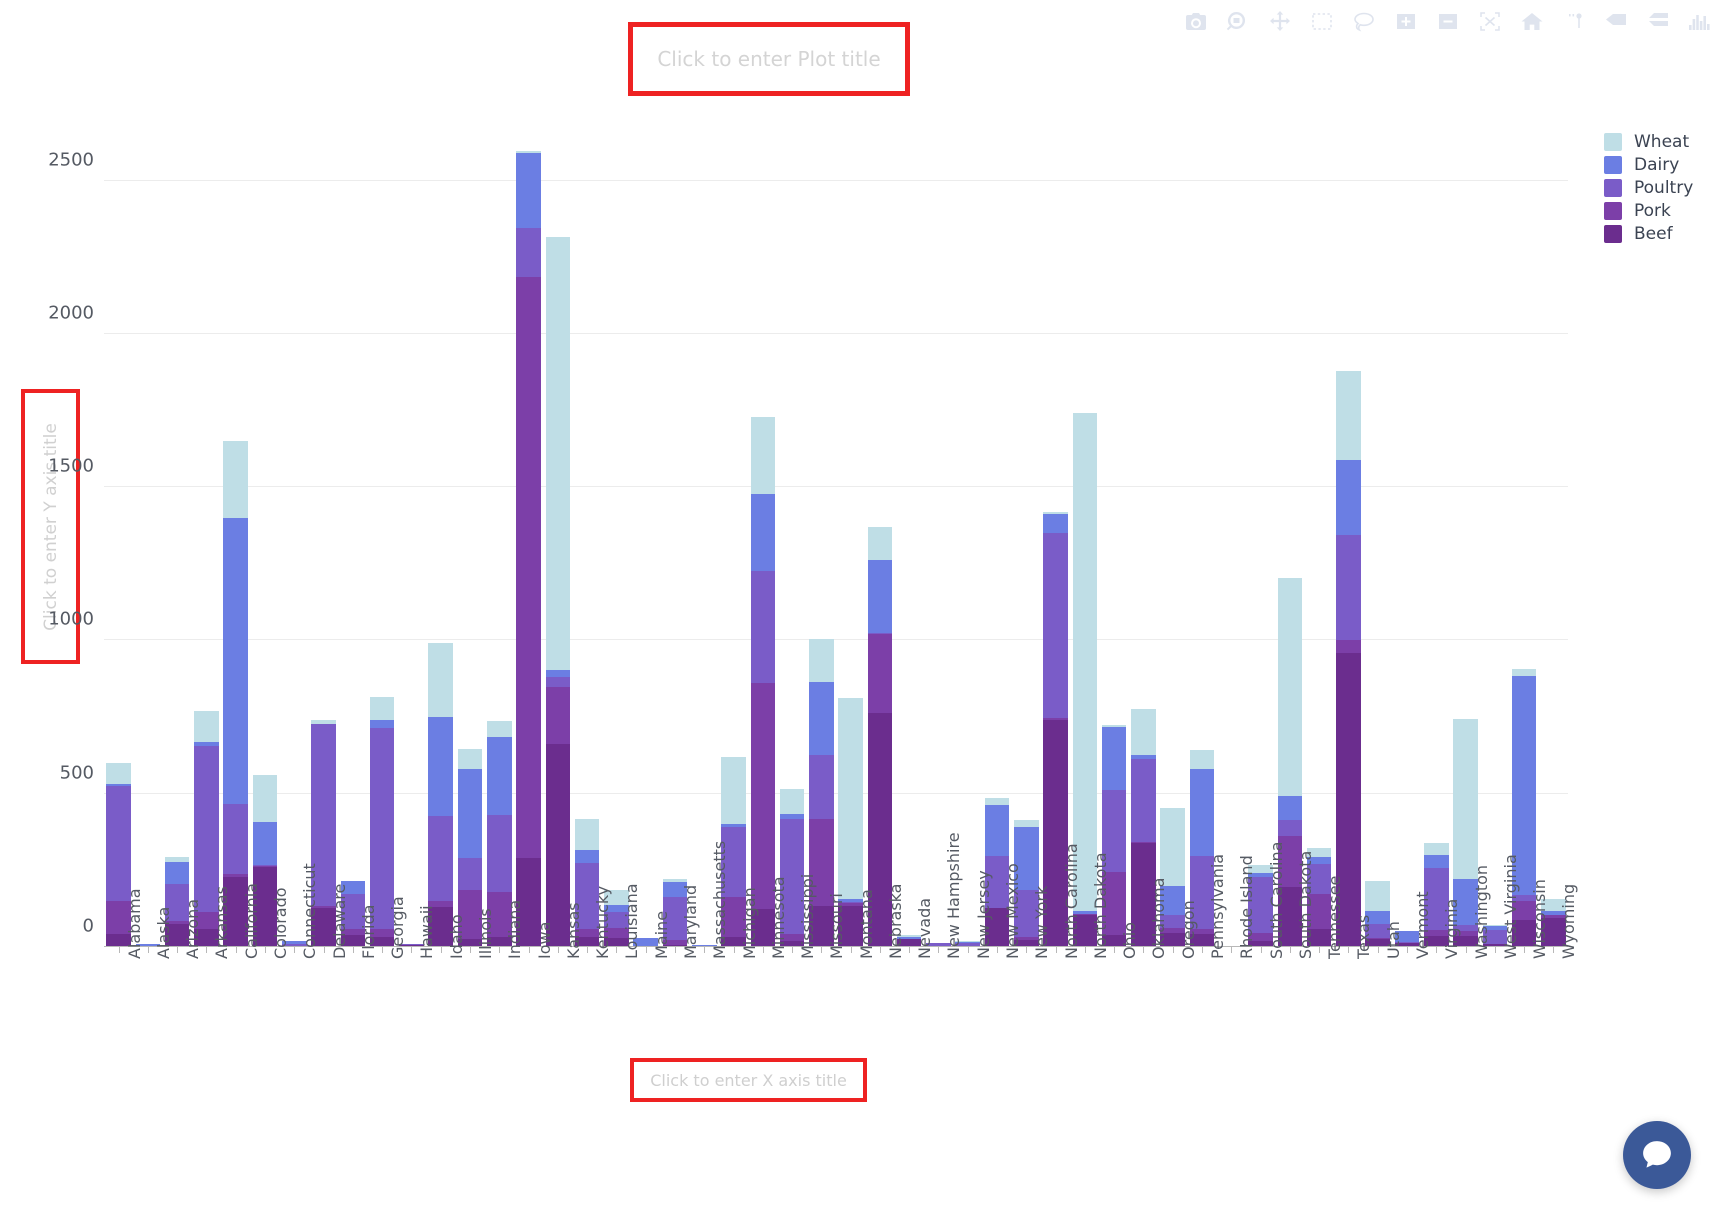  I want to click on chat-bubble-icon, so click(1657, 1155).